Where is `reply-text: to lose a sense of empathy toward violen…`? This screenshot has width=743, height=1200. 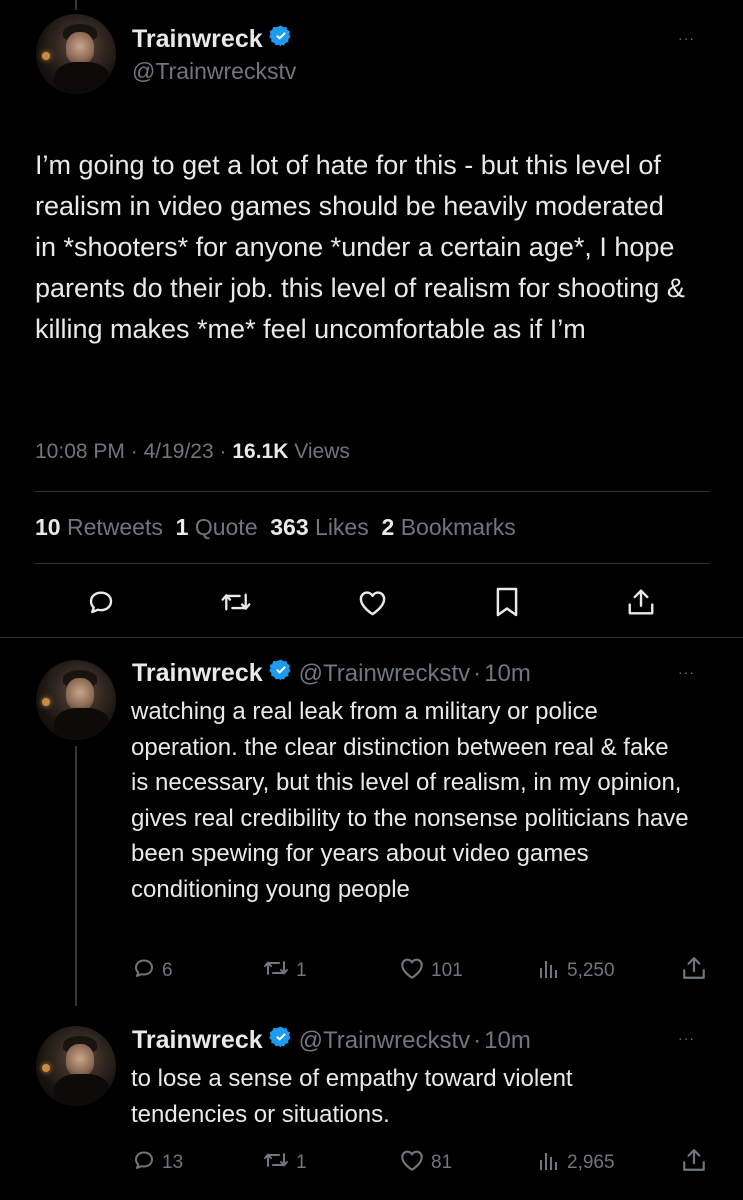
reply-text: to lose a sense of empathy toward violen… is located at coordinates (352, 1096).